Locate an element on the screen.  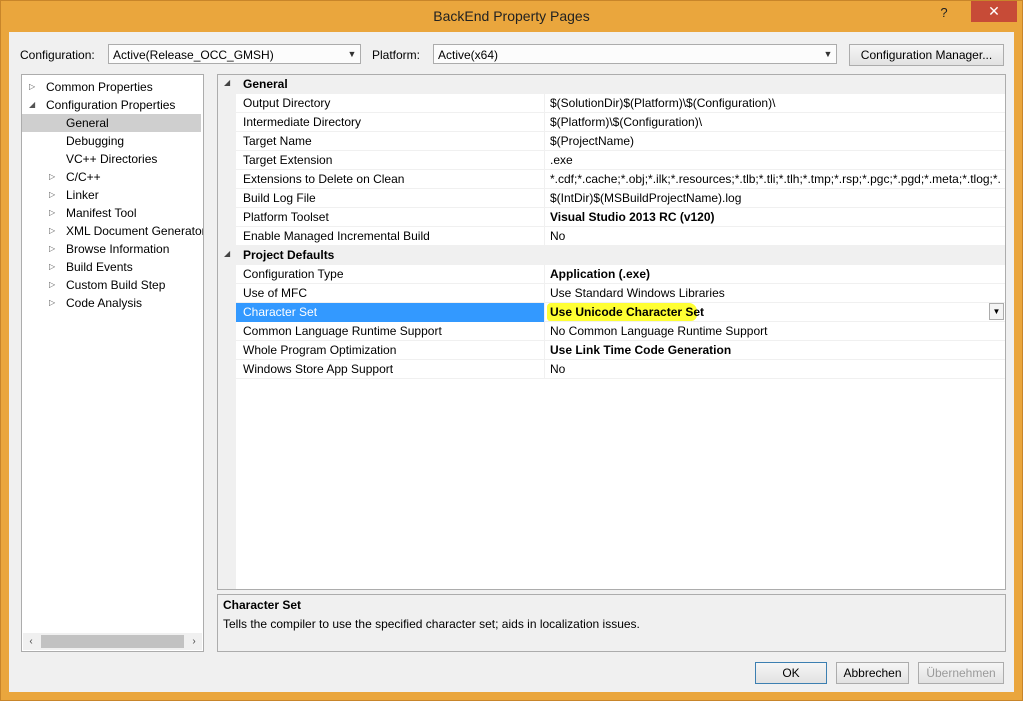
tree-item: ▷ Linker is located at coordinates (74, 195).